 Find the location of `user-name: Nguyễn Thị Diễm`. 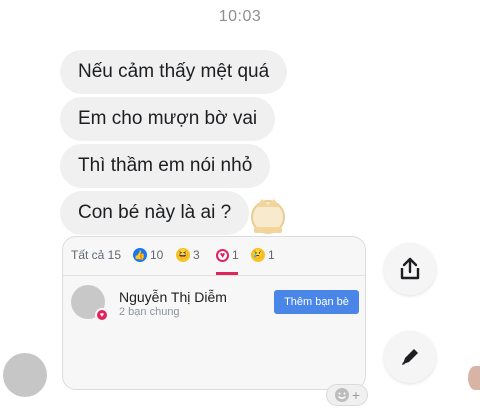

user-name: Nguyễn Thị Diễm is located at coordinates (173, 297).